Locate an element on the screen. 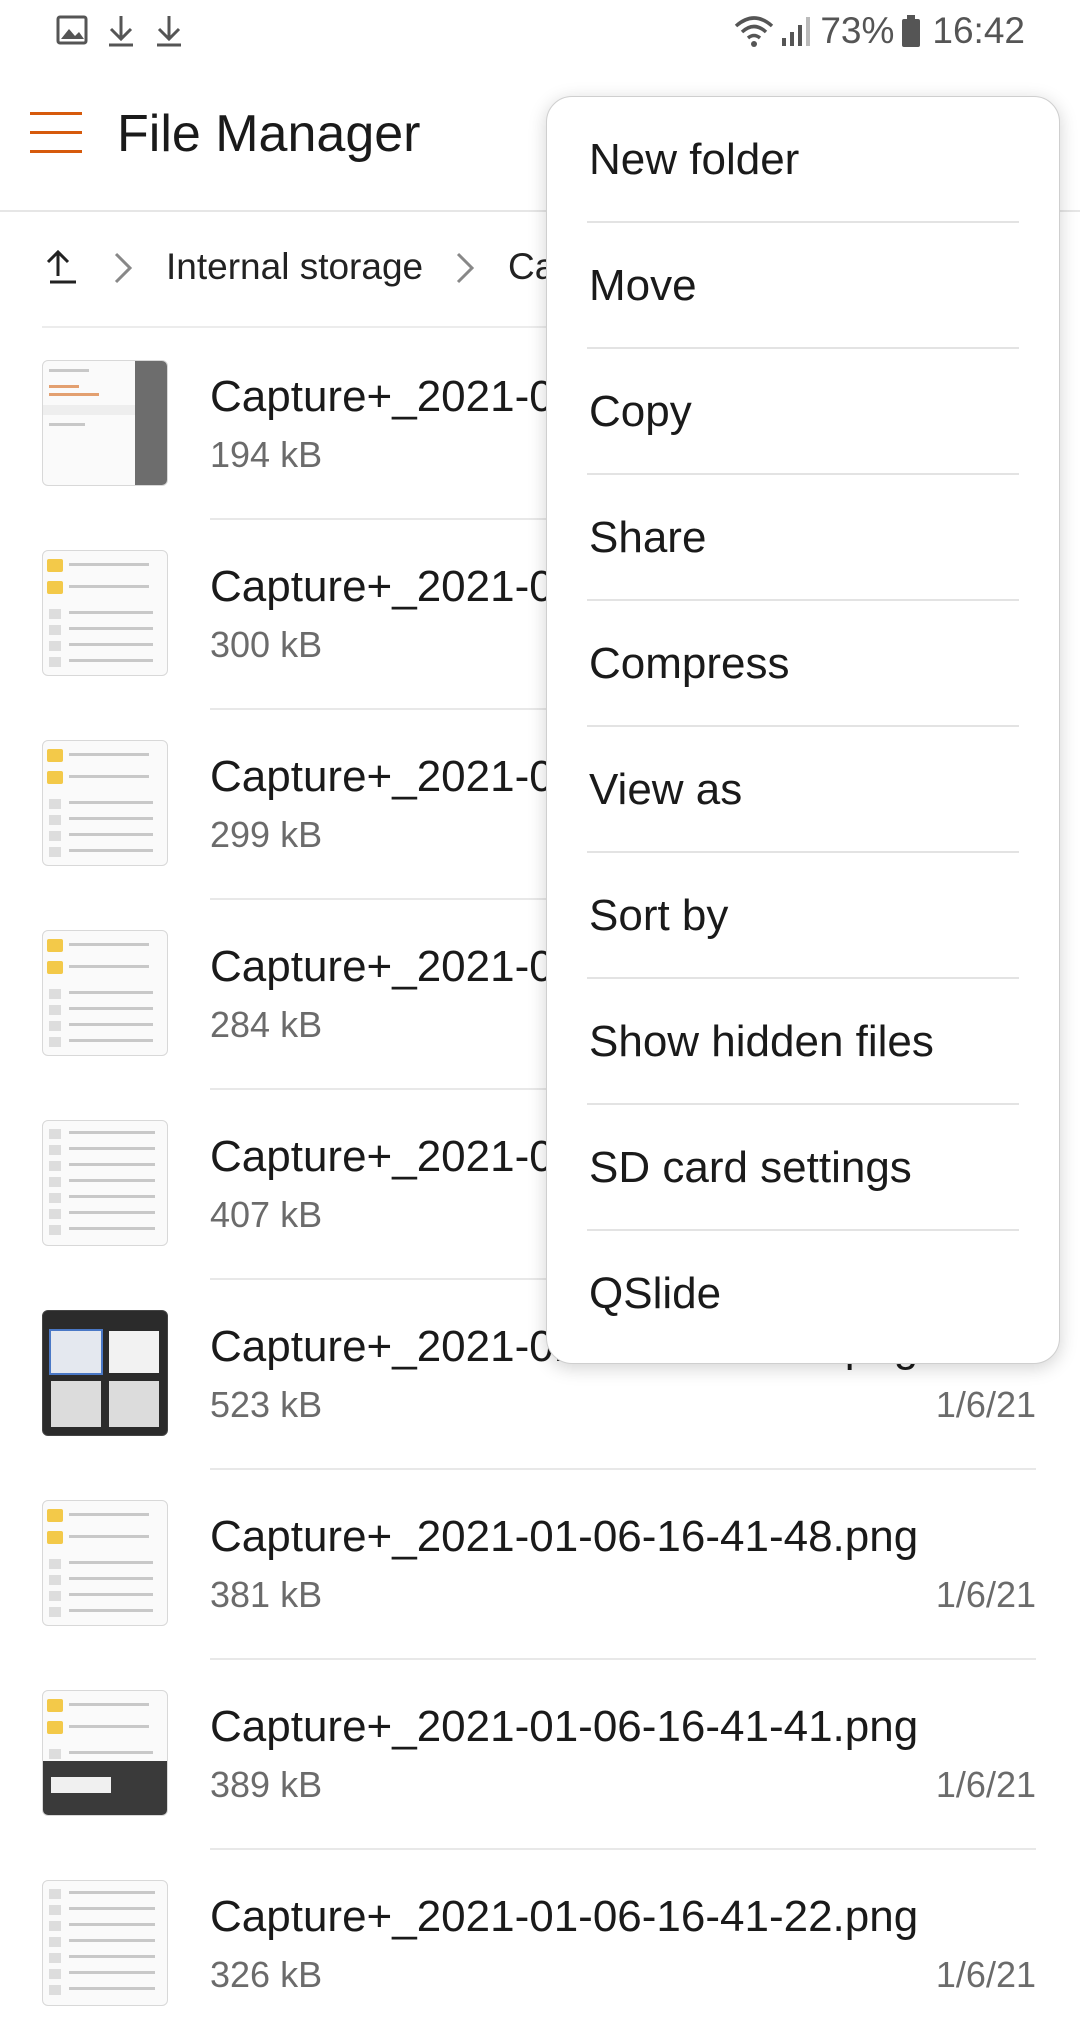  menu-item-compress: Compress is located at coordinates (803, 664).